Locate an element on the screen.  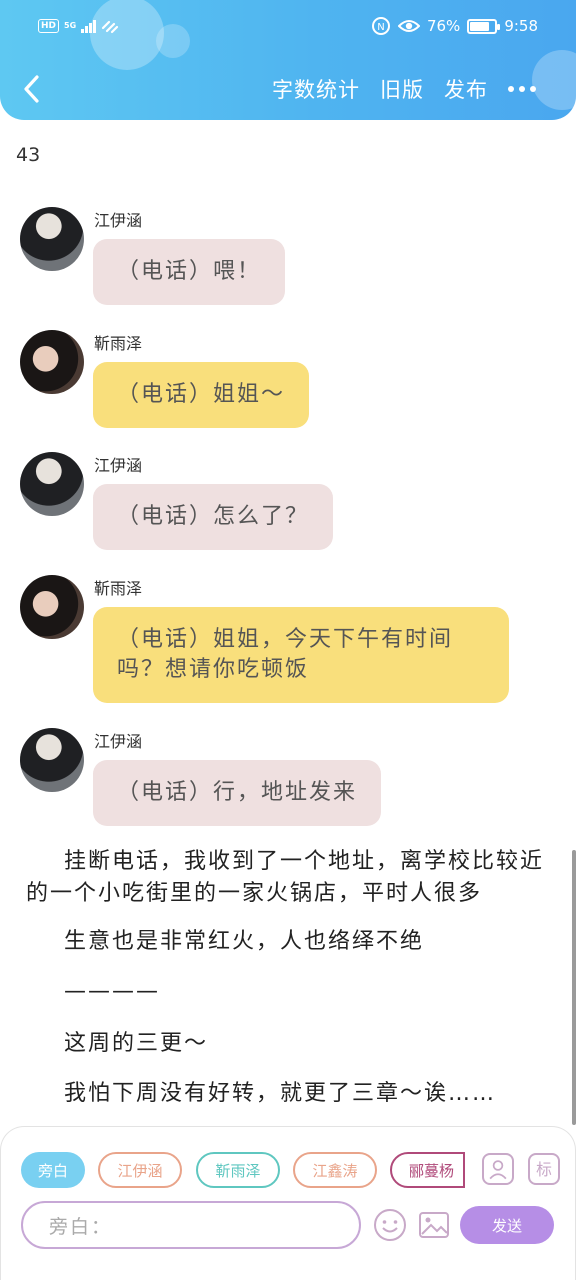
role-chip-narrator: 旁白 is located at coordinates (53, 1170).